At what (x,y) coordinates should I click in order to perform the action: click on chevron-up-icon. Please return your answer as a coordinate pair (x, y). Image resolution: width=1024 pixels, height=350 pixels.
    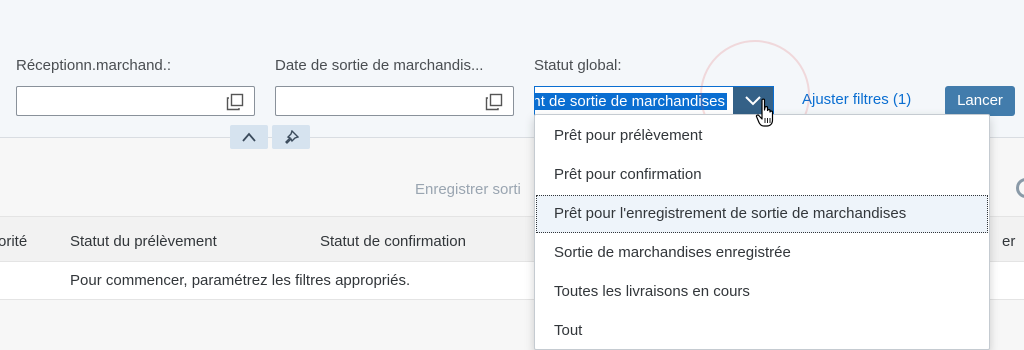
    Looking at the image, I should click on (249, 137).